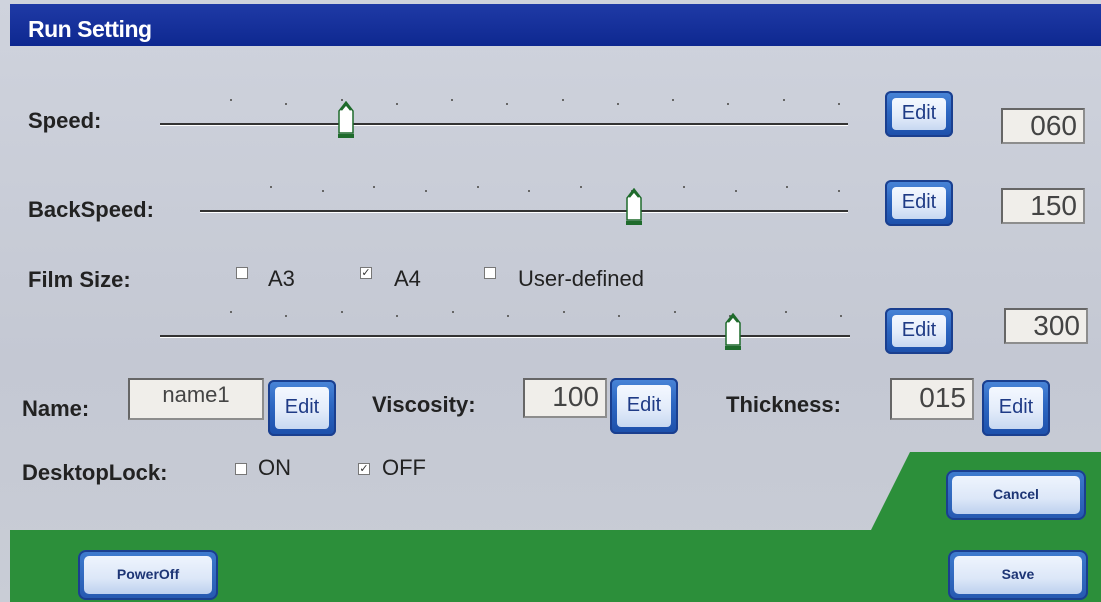  What do you see at coordinates (91, 209) in the screenshot?
I see `back-speed-label: BackSpeed:` at bounding box center [91, 209].